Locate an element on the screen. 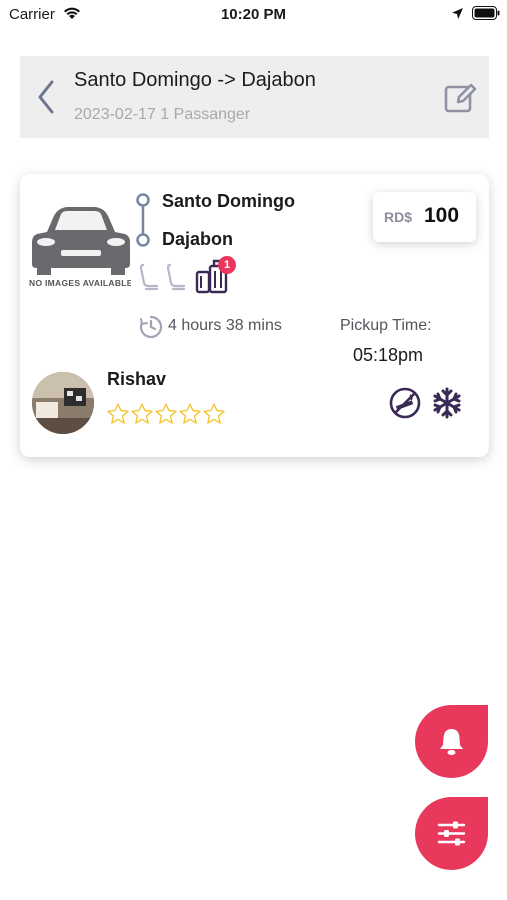  page-title: Santo Domingo -> Dajabon is located at coordinates (195, 80).